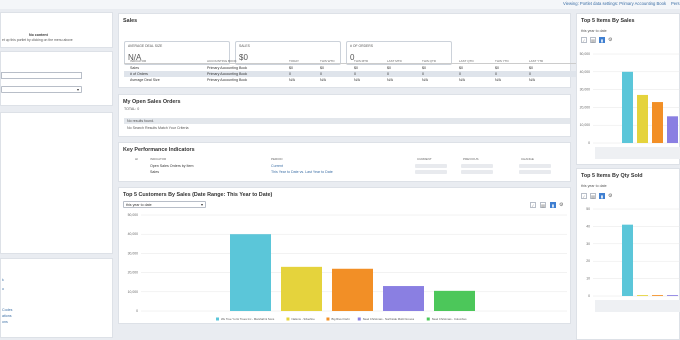  I want to click on table-cell: Average Deal Size, so click(145, 80).